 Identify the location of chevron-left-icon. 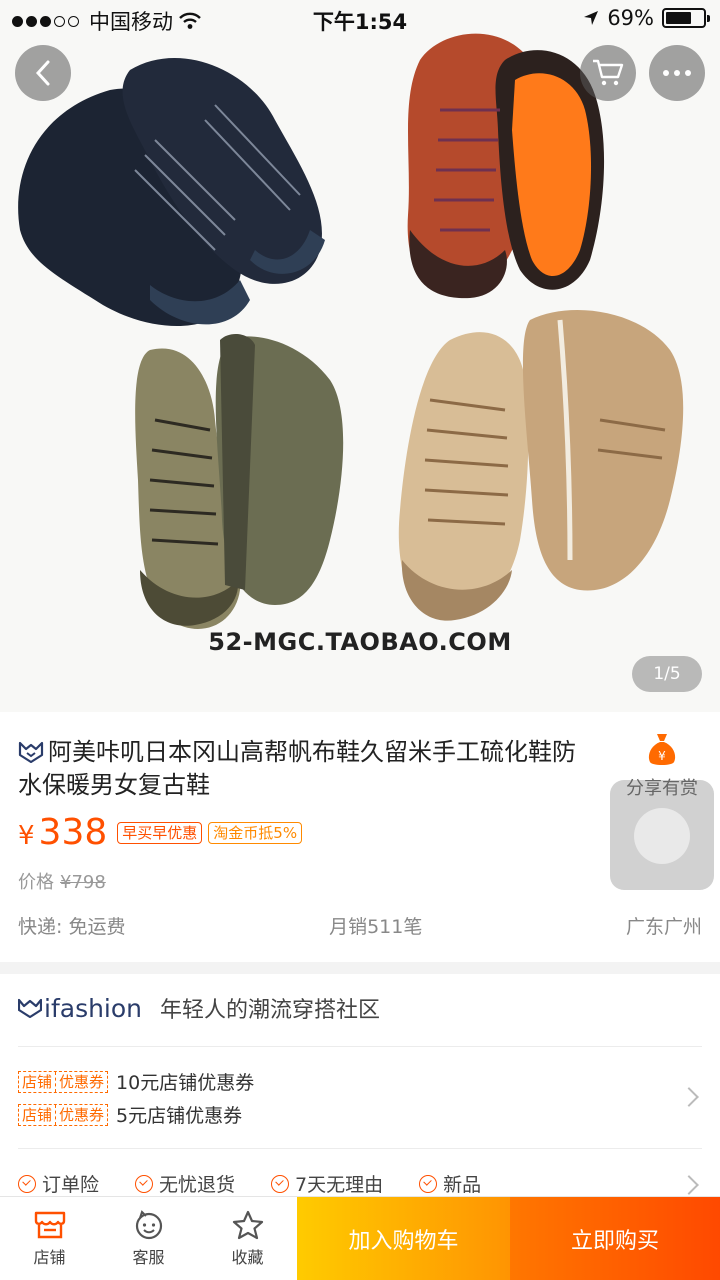
(42, 73).